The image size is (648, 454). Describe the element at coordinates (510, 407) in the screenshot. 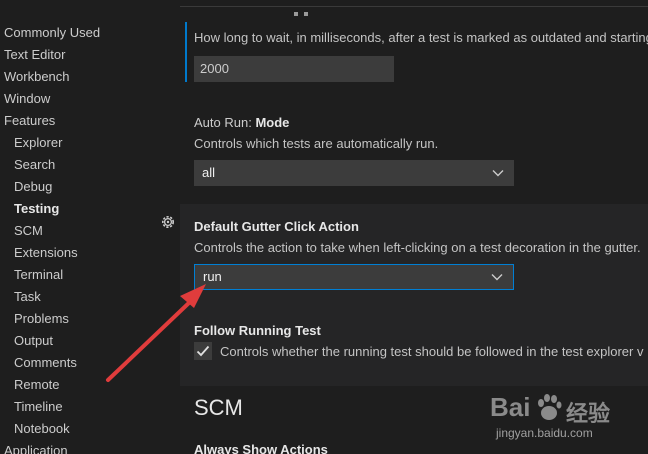

I see `watermark-brand: Bai` at that location.